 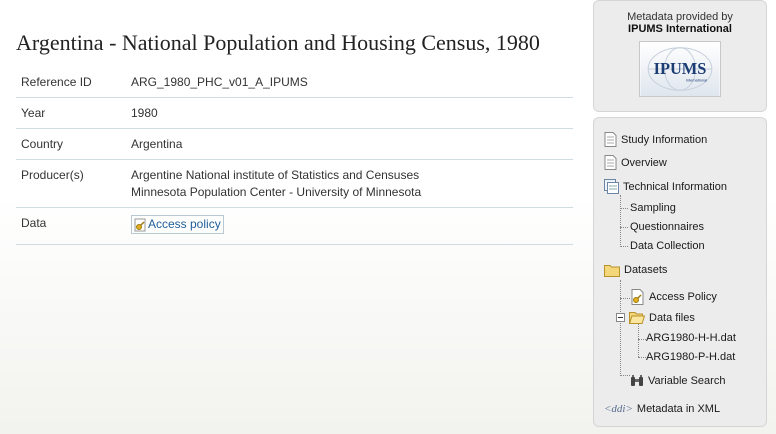 What do you see at coordinates (157, 144) in the screenshot?
I see `row-value: Argentina` at bounding box center [157, 144].